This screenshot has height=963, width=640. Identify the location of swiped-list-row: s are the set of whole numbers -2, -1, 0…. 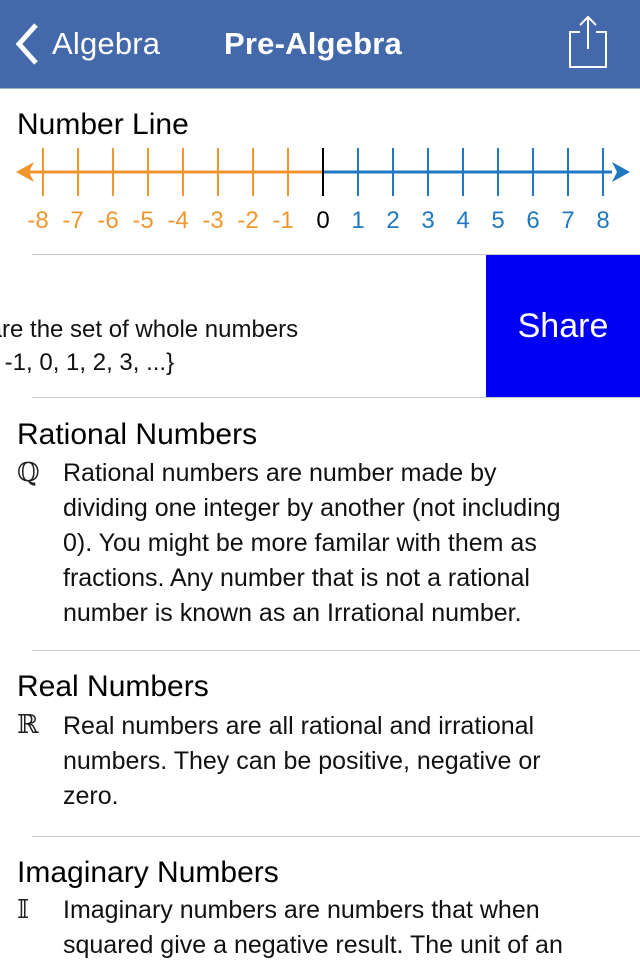
(320, 326).